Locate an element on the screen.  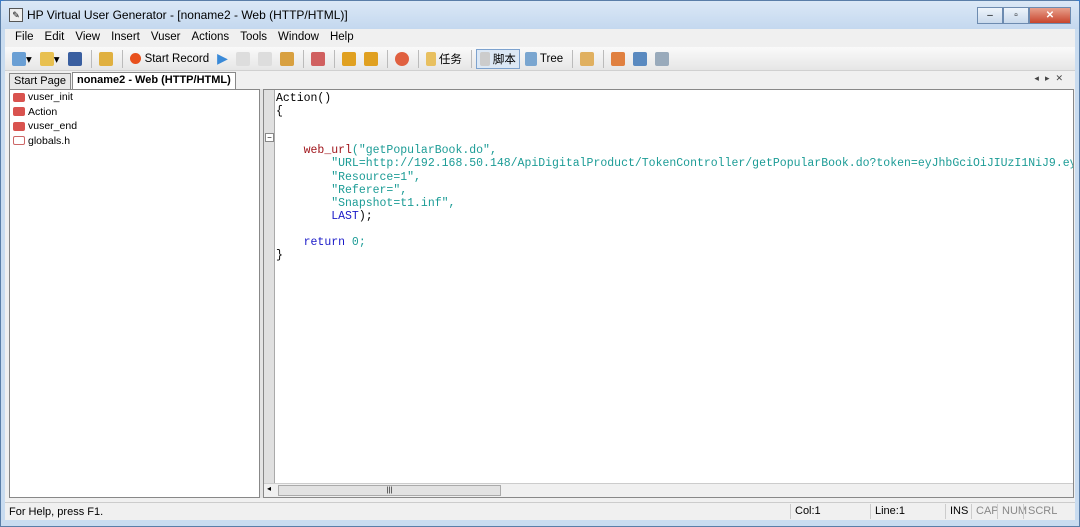
rendezvous-icon is located at coordinates (401, 58).